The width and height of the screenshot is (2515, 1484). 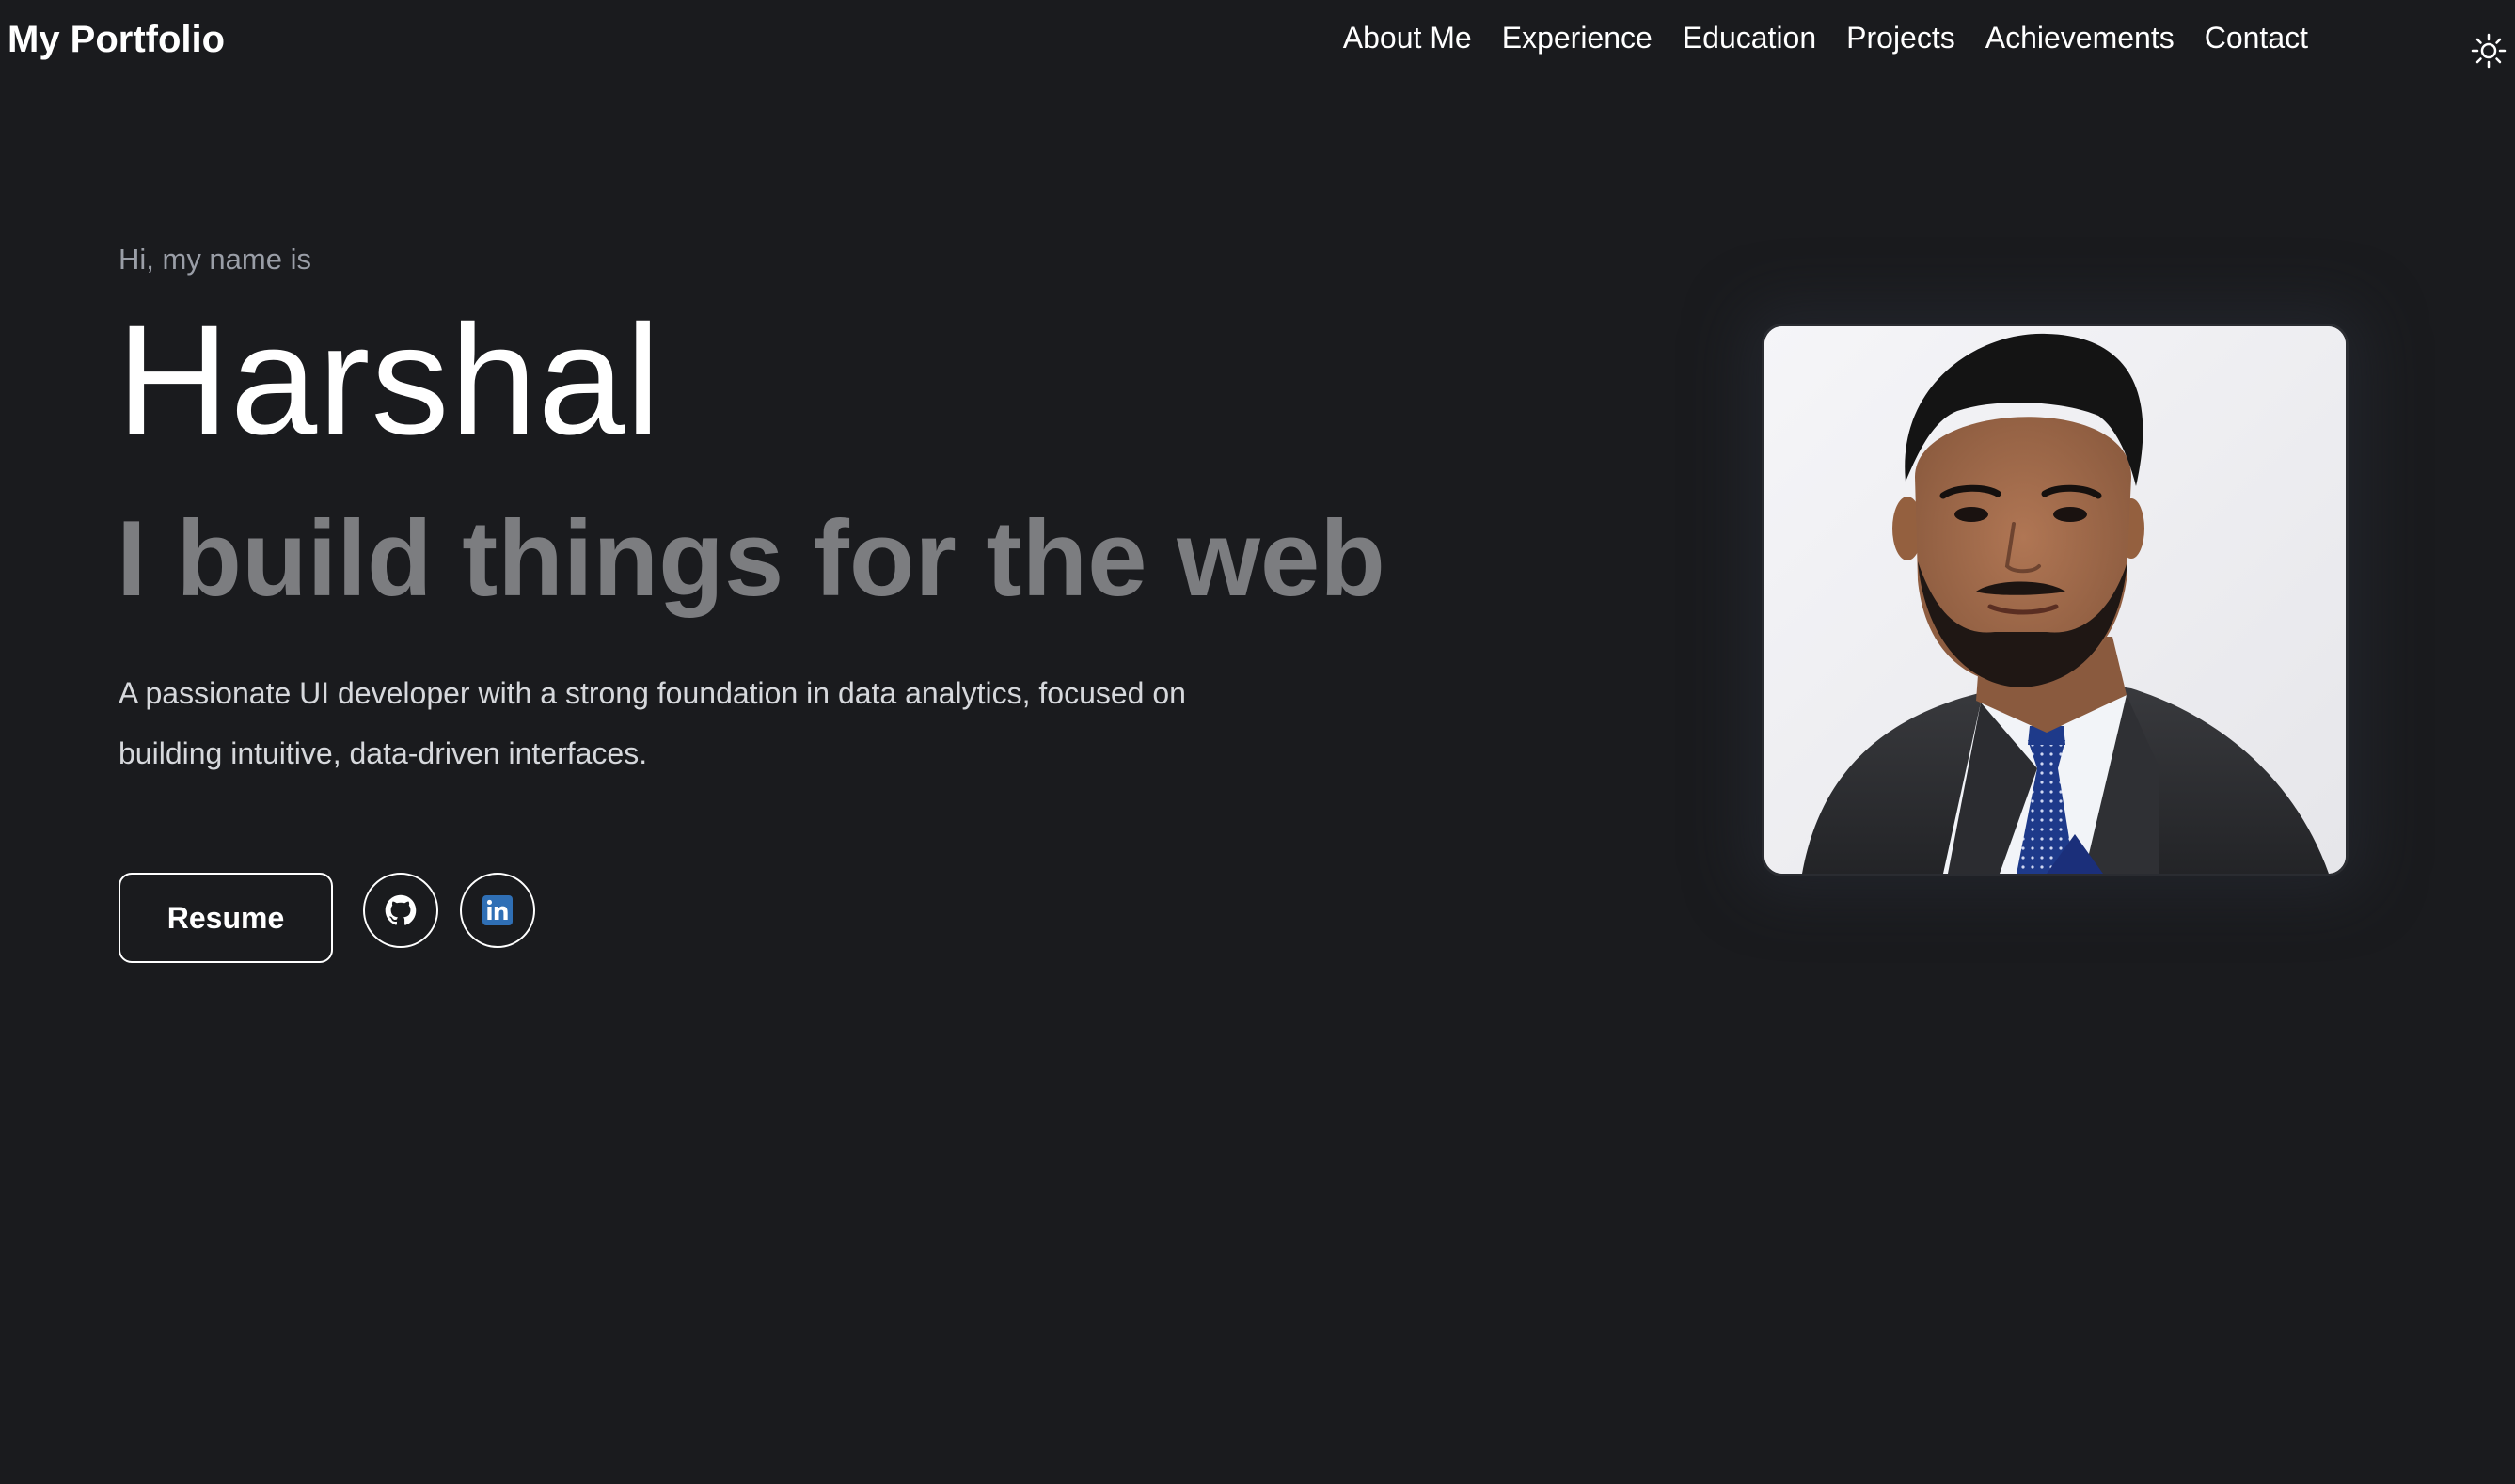 I want to click on linkedin-icon, so click(x=497, y=910).